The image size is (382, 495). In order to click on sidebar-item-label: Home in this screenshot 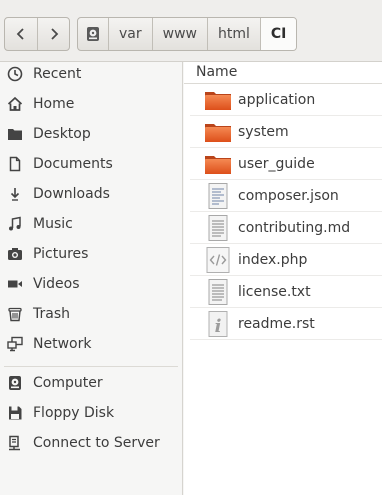, I will do `click(54, 104)`.